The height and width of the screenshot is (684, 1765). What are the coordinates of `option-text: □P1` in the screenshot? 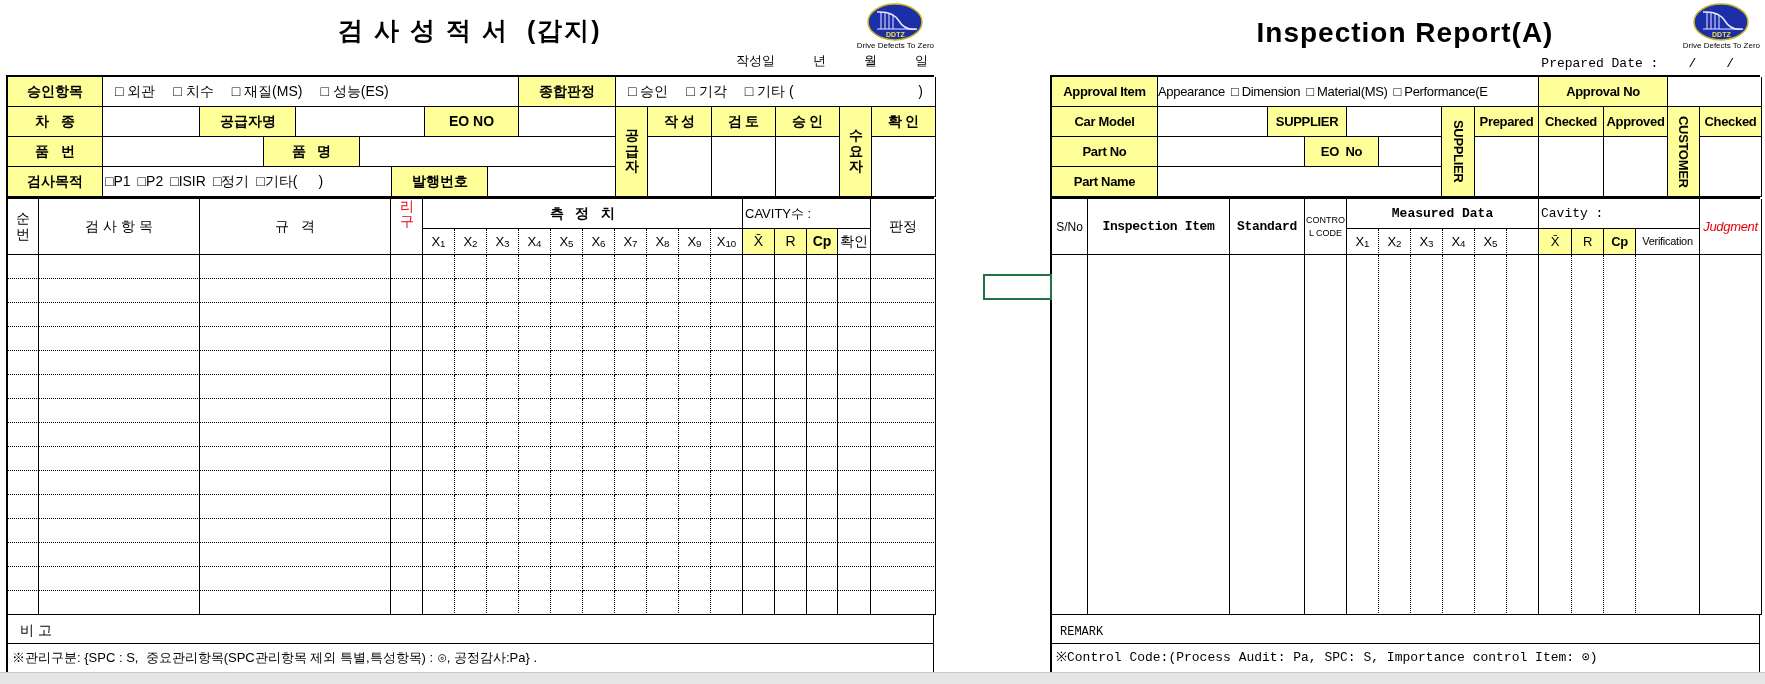 It's located at (118, 181).